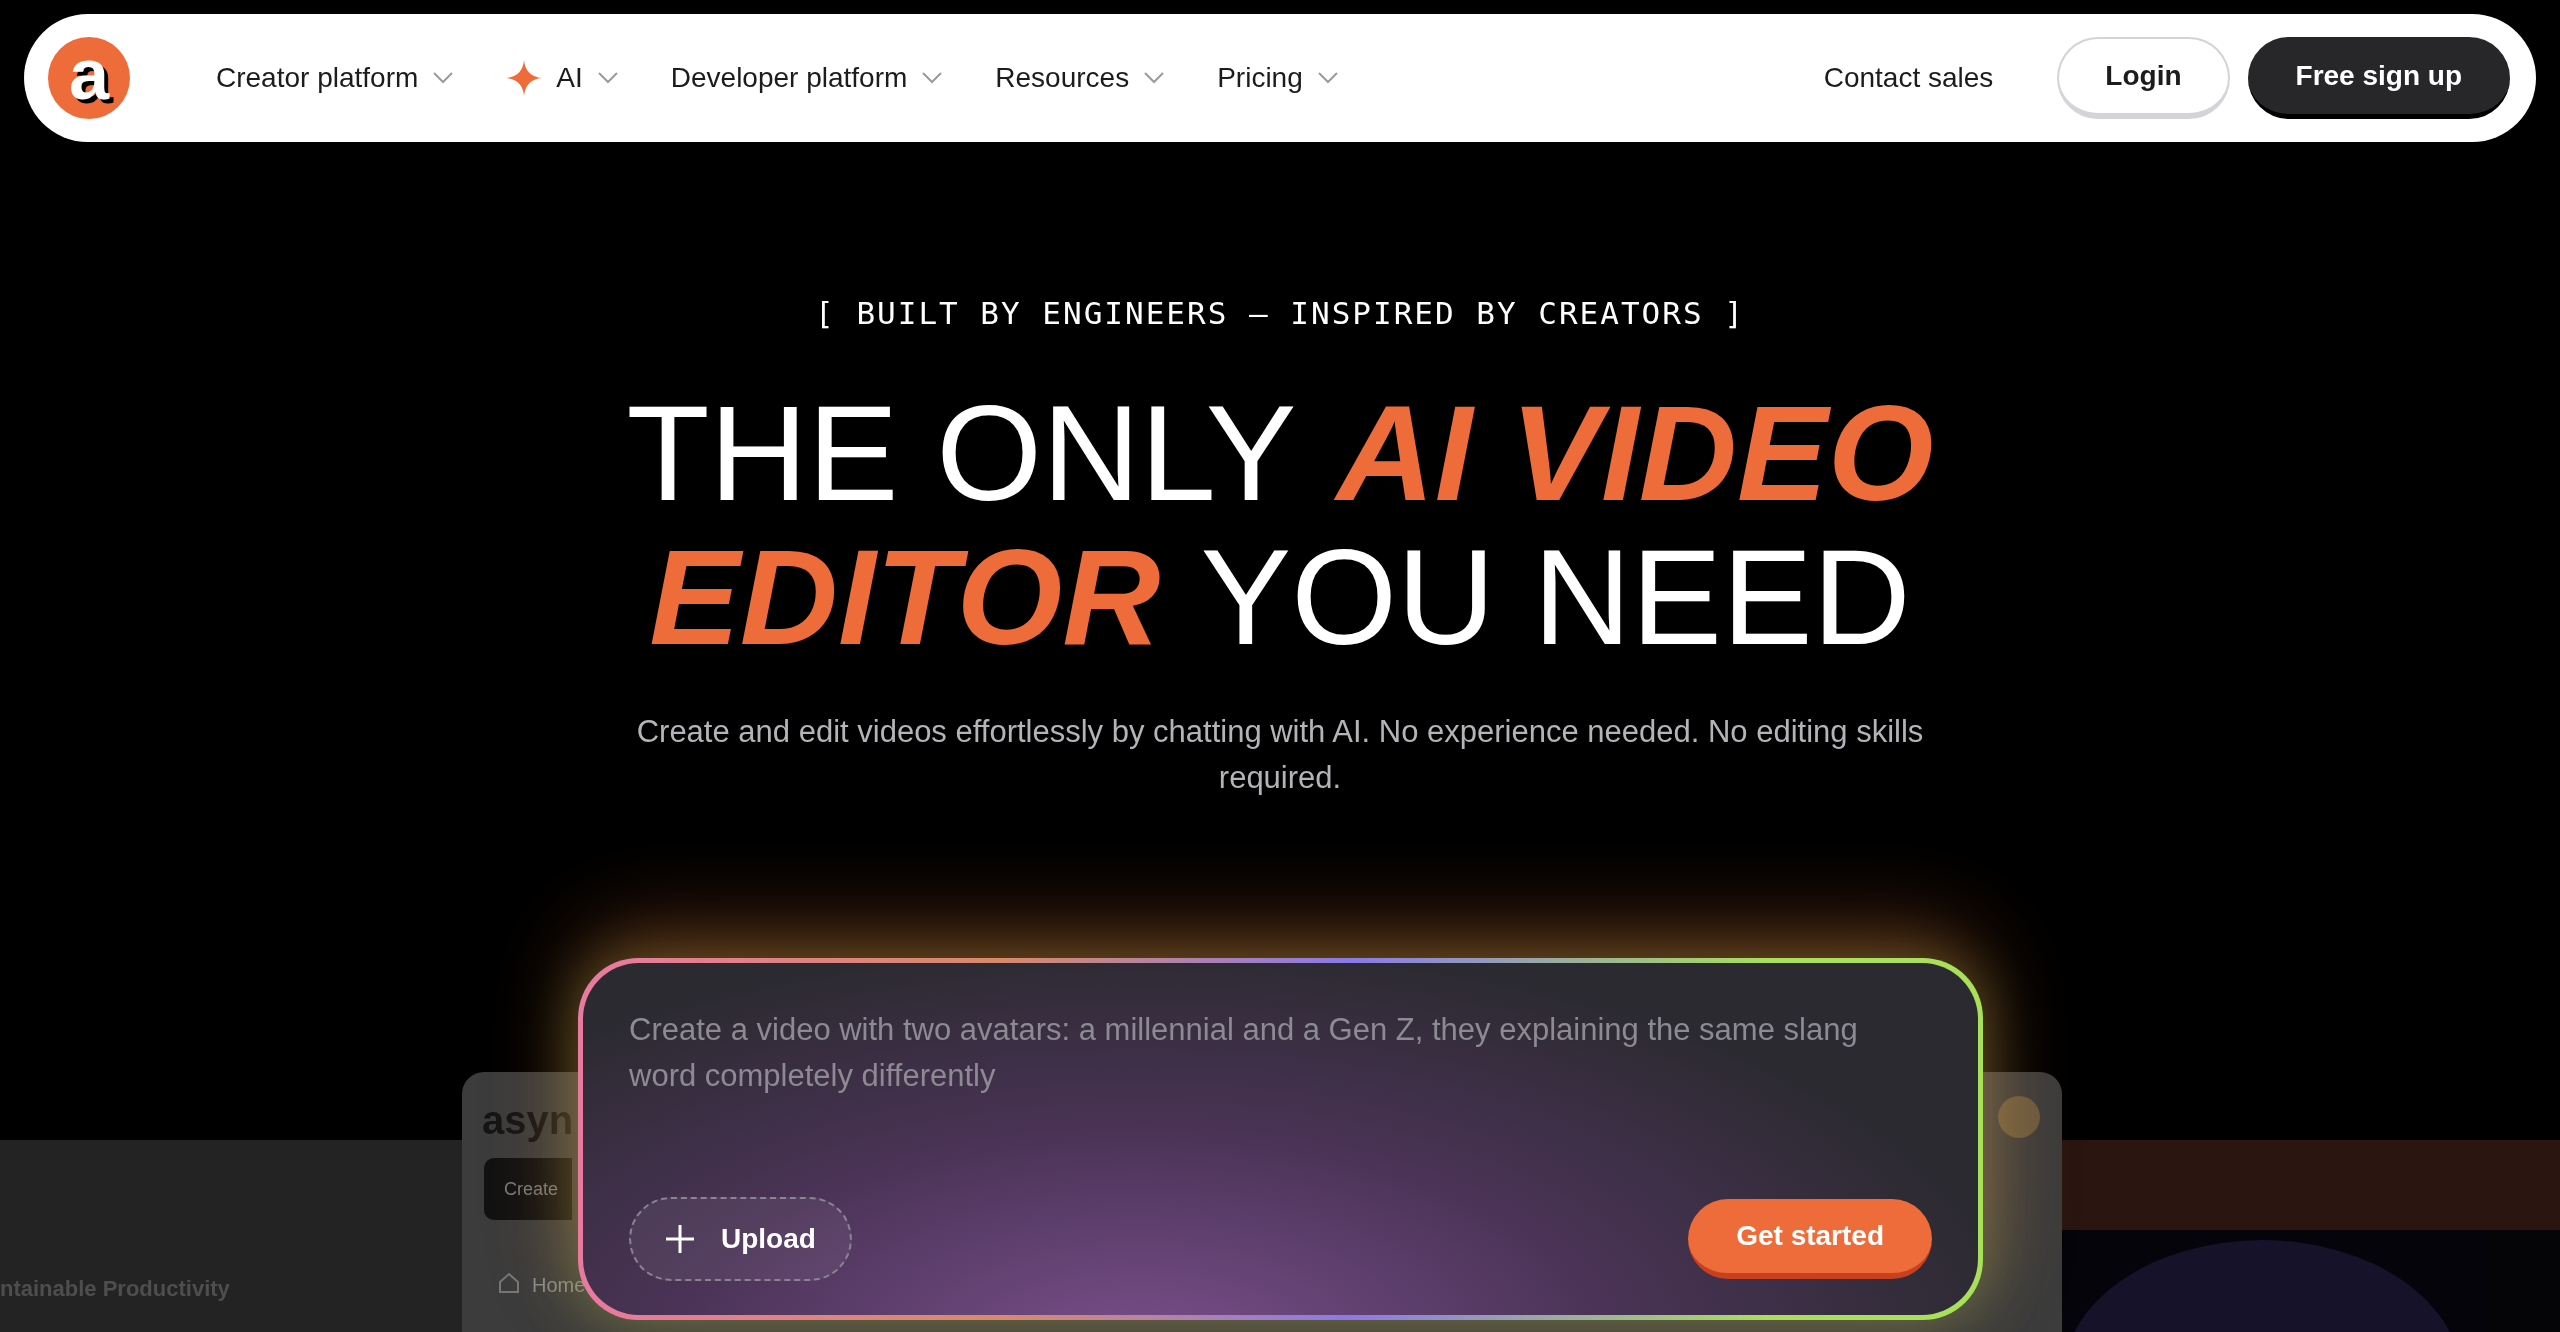  I want to click on contact-sales-link: Contact sales, so click(1908, 78).